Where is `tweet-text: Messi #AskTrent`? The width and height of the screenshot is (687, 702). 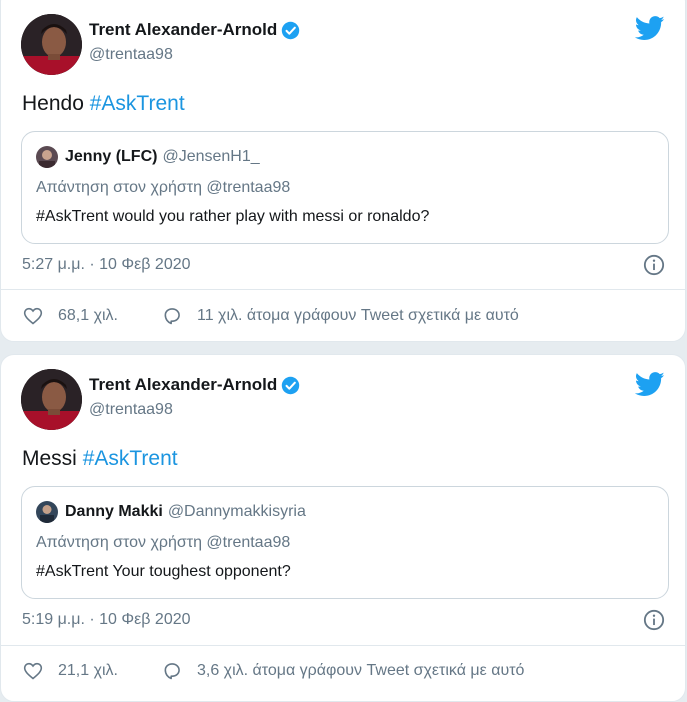
tweet-text: Messi #AskTrent is located at coordinates (100, 459).